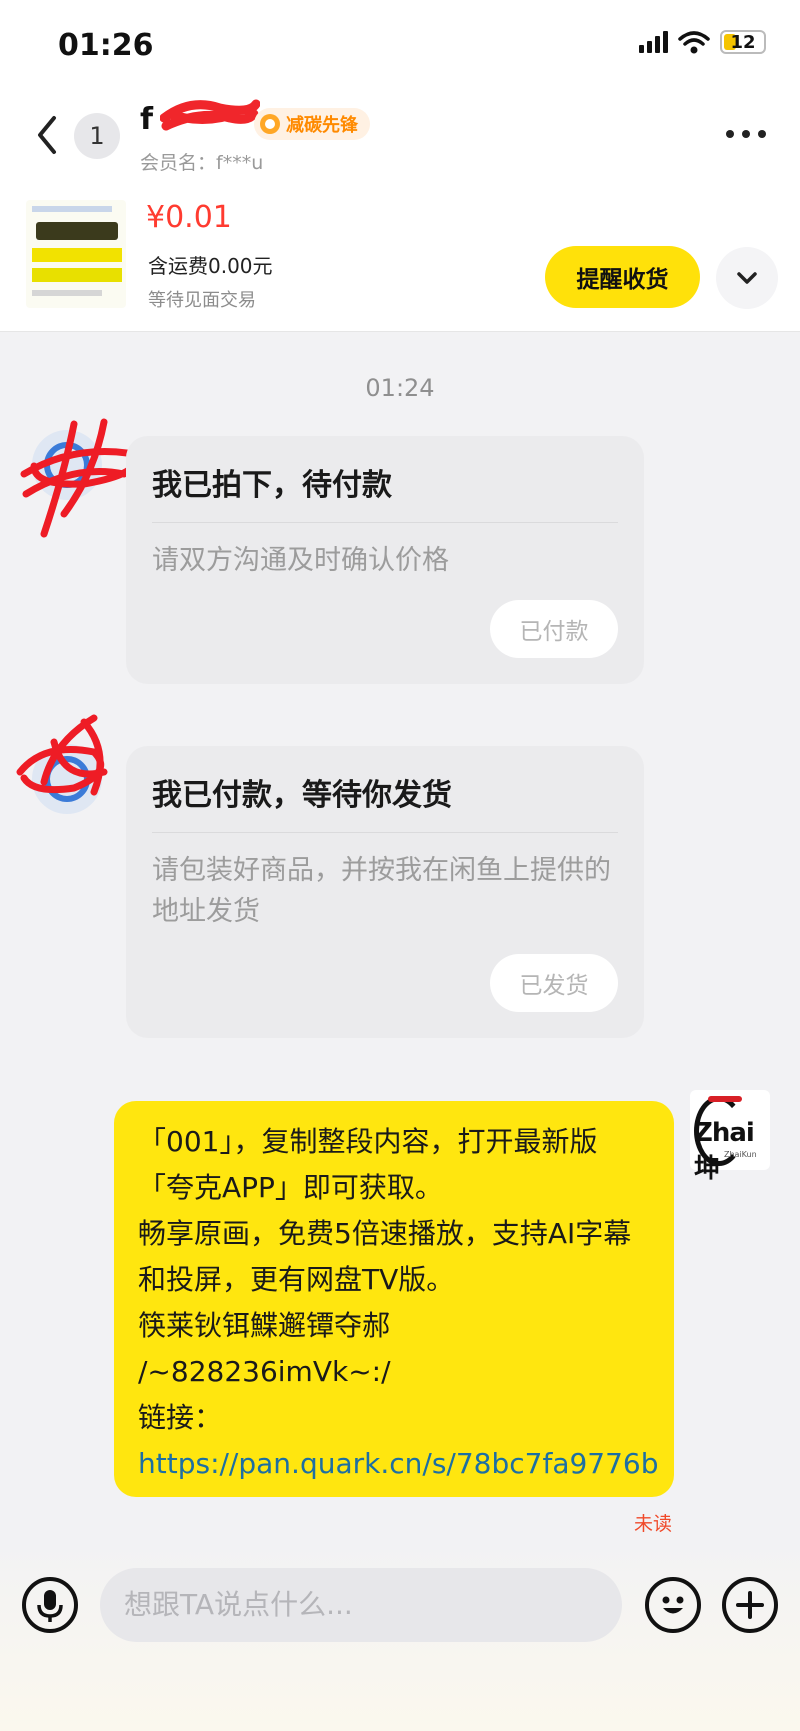 The width and height of the screenshot is (800, 1731). Describe the element at coordinates (189, 217) in the screenshot. I see `item-price: ¥0.01` at that location.